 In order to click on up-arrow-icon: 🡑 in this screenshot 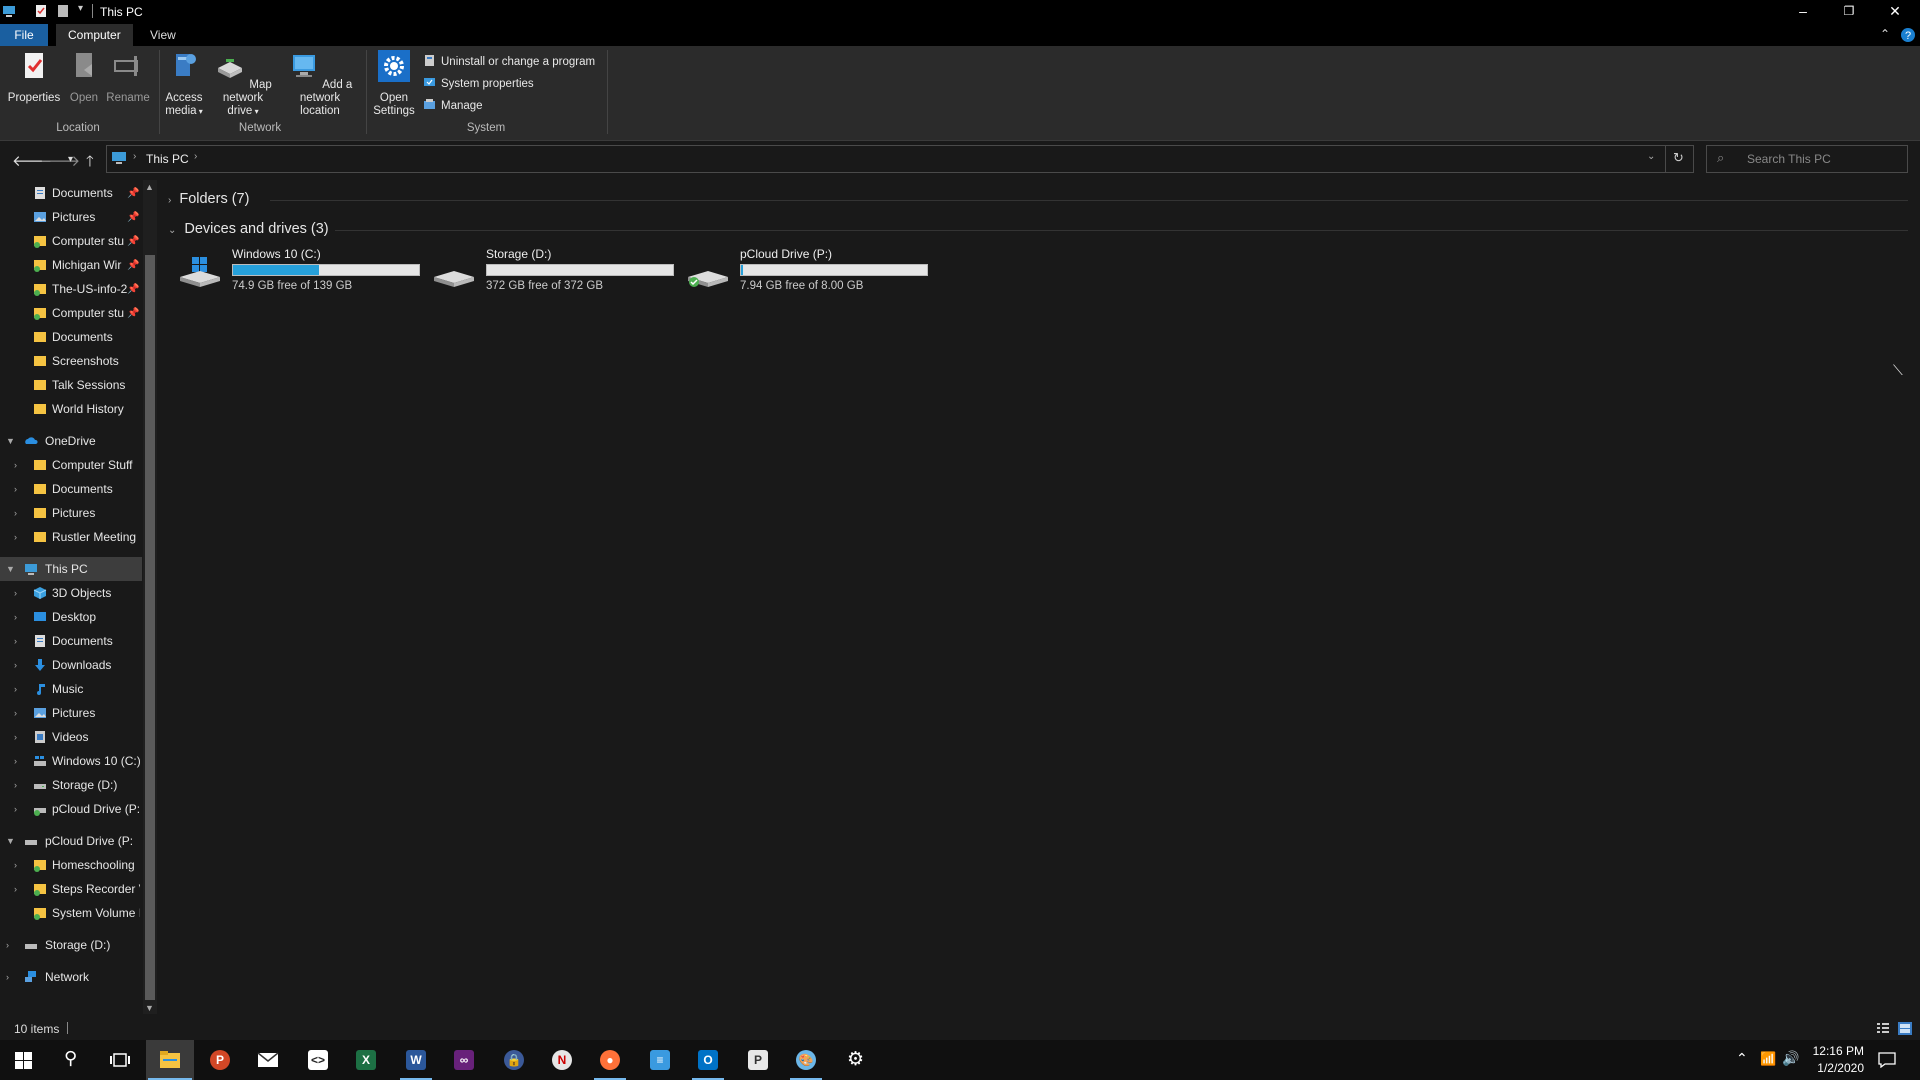, I will do `click(90, 163)`.